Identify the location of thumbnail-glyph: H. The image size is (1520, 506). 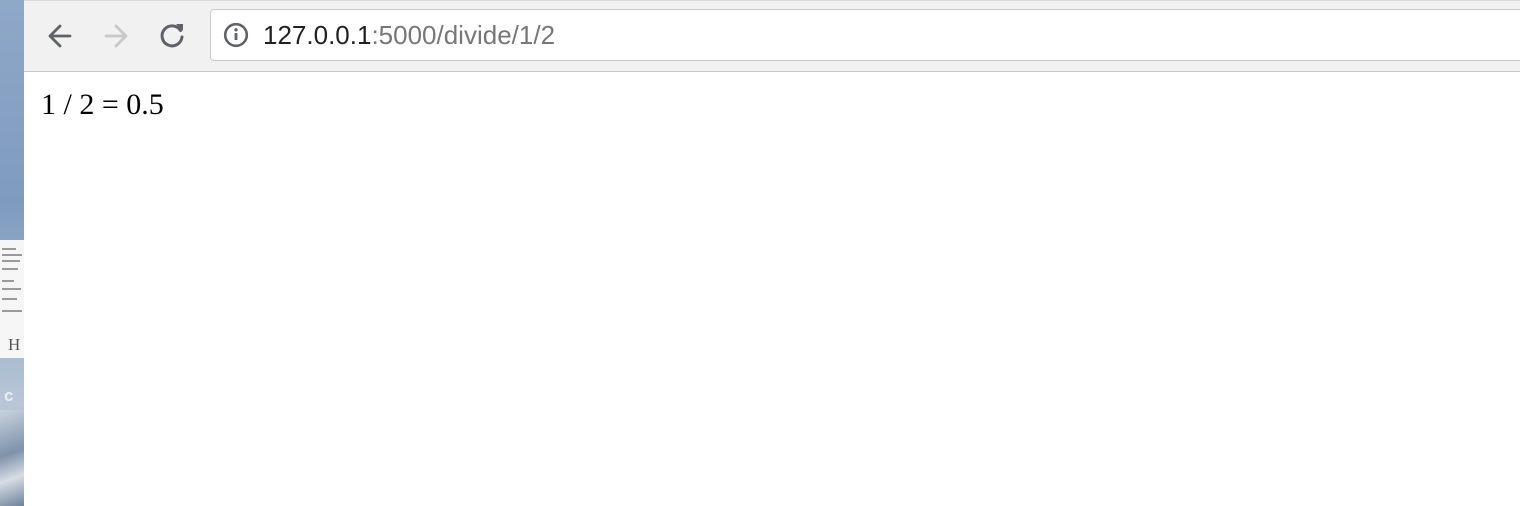
(14, 344).